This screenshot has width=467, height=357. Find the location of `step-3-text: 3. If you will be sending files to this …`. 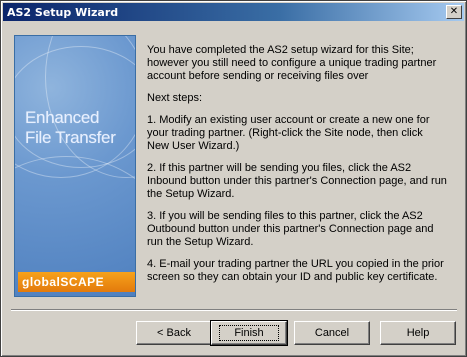

step-3-text: 3. If you will be sending files to this … is located at coordinates (290, 229).